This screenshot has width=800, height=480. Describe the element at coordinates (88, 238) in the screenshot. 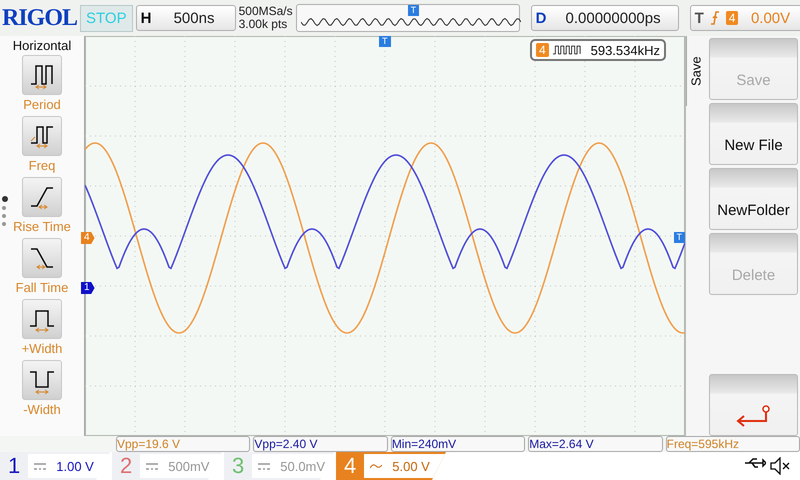

I see `channel-marker: 4` at that location.